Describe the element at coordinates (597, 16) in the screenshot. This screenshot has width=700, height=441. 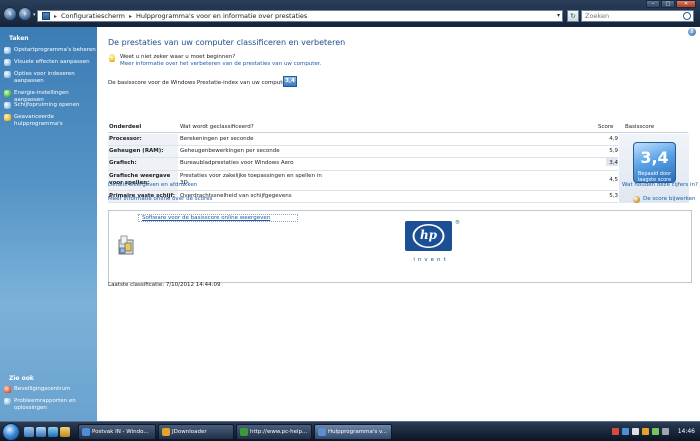
I see `search-placeholder: Zoeken` at that location.